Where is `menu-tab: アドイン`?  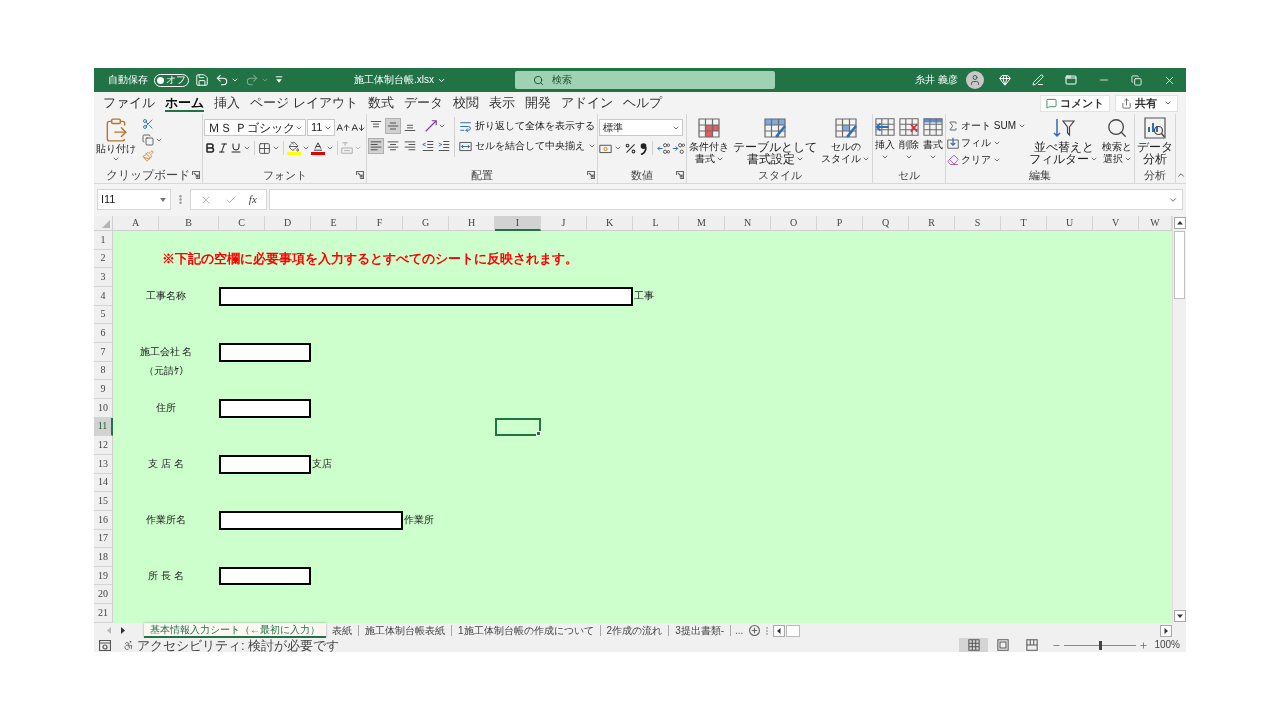
menu-tab: アドイン is located at coordinates (586, 103).